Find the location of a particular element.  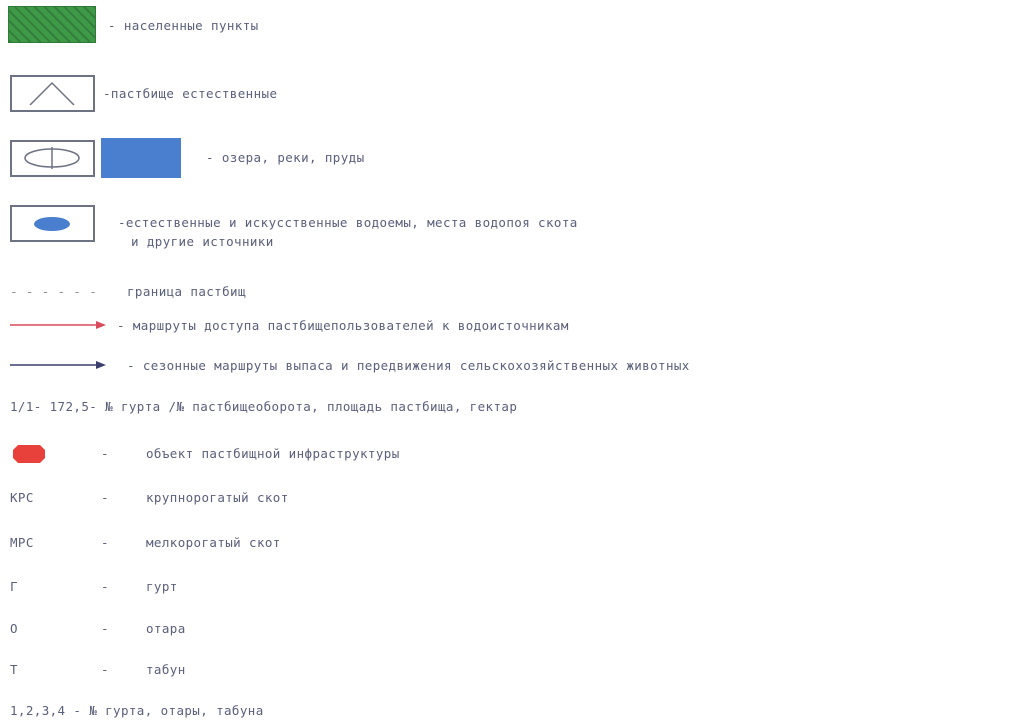

abbr-mrs-meaning: мелкорогатый скот is located at coordinates (213, 542).